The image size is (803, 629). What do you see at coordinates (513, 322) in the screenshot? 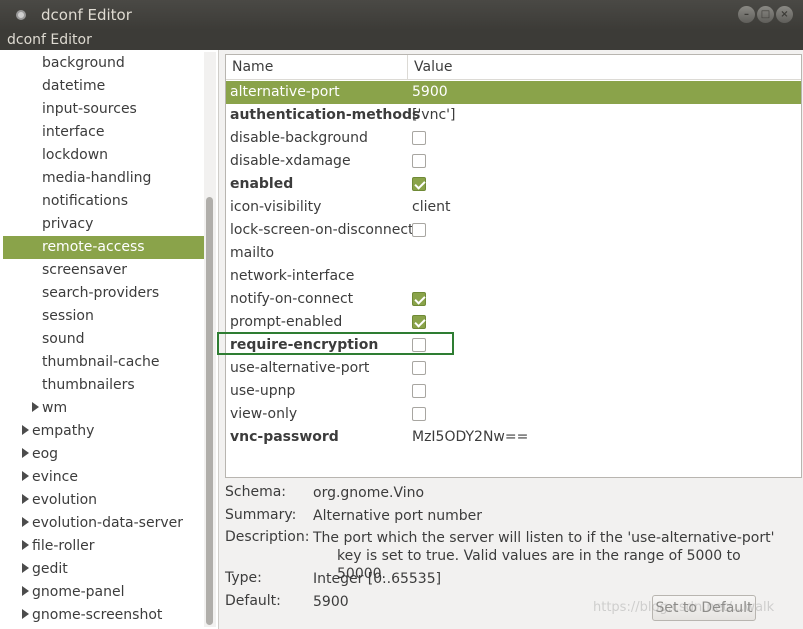
I see `table-row: prompt-enabled` at bounding box center [513, 322].